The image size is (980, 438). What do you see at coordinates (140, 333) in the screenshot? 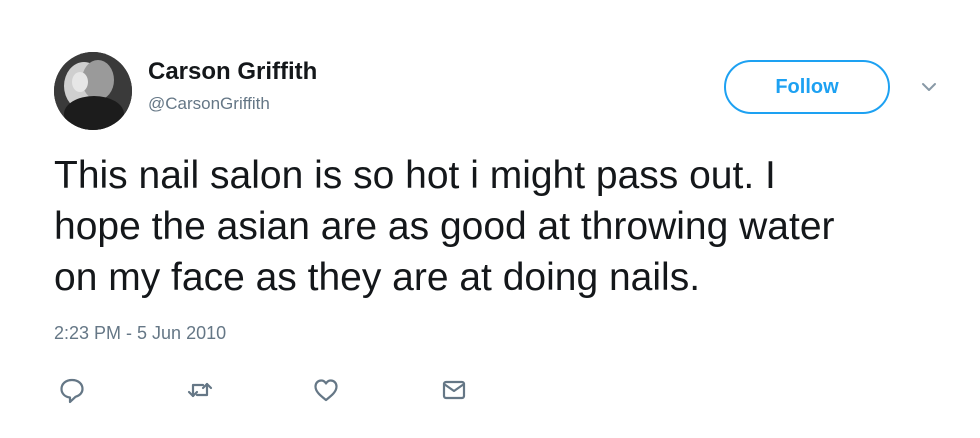
I see `tweet-timestamp: 2:23 PM - 5 Jun 2010` at bounding box center [140, 333].